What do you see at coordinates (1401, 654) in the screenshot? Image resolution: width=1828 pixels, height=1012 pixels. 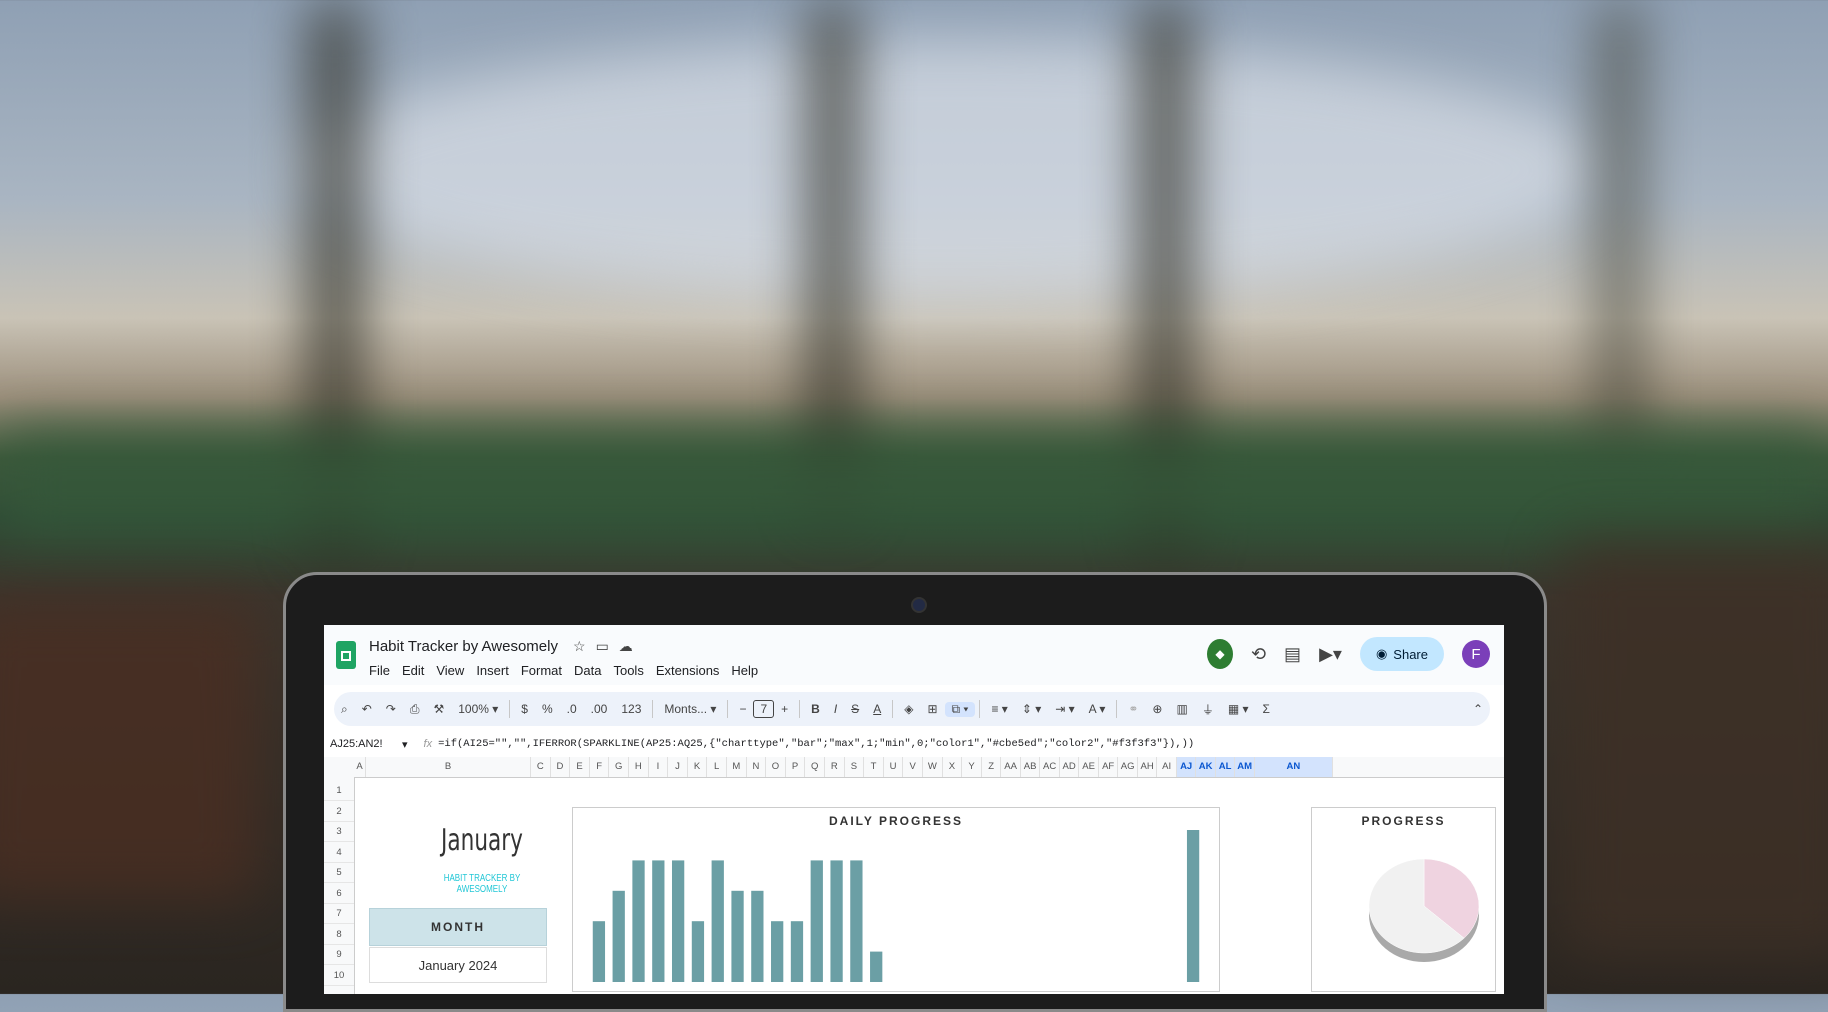 I see `share-button: ◉ Share` at bounding box center [1401, 654].